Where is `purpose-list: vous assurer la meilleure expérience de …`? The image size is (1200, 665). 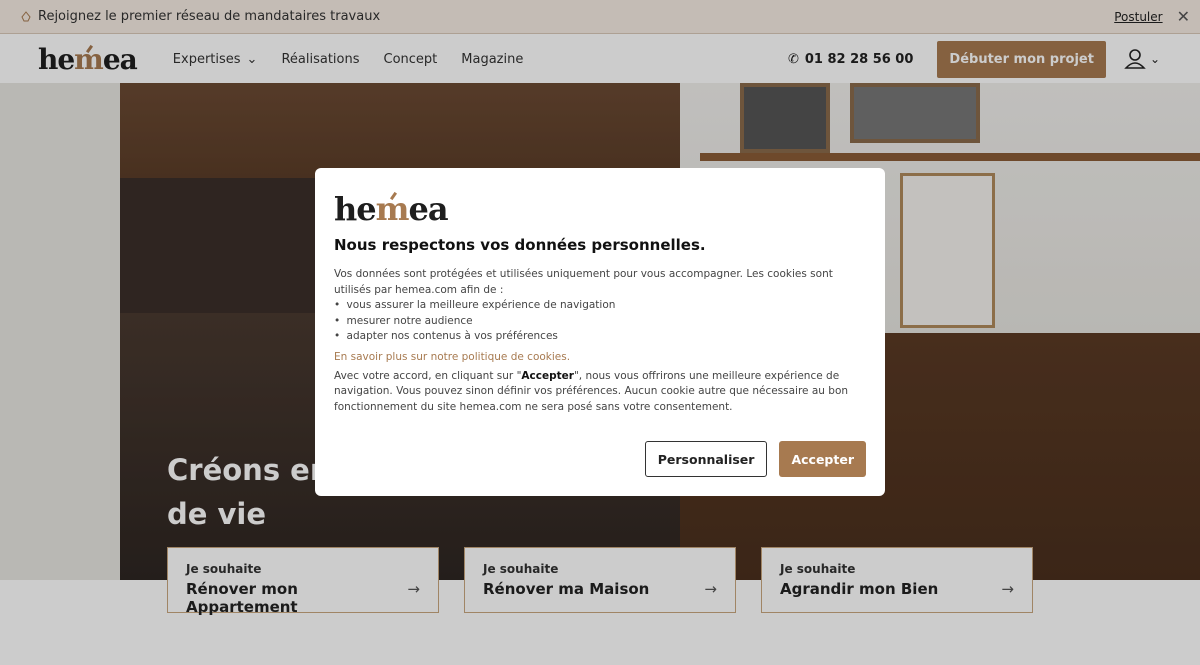
purpose-list: vous assurer la meilleure expérience de … is located at coordinates (600, 321).